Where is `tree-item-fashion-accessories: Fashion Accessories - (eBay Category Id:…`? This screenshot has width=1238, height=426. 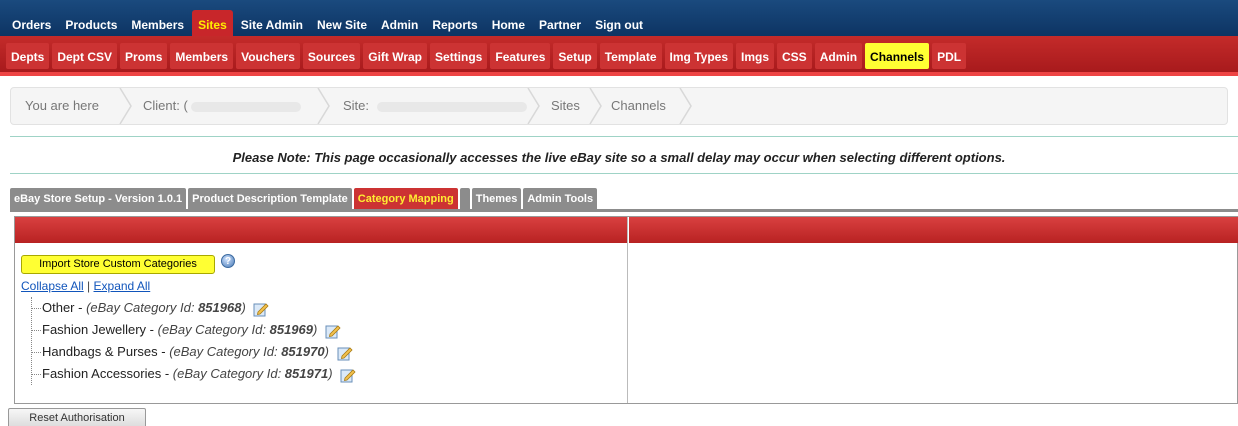 tree-item-fashion-accessories: Fashion Accessories - (eBay Category Id:… is located at coordinates (193, 374).